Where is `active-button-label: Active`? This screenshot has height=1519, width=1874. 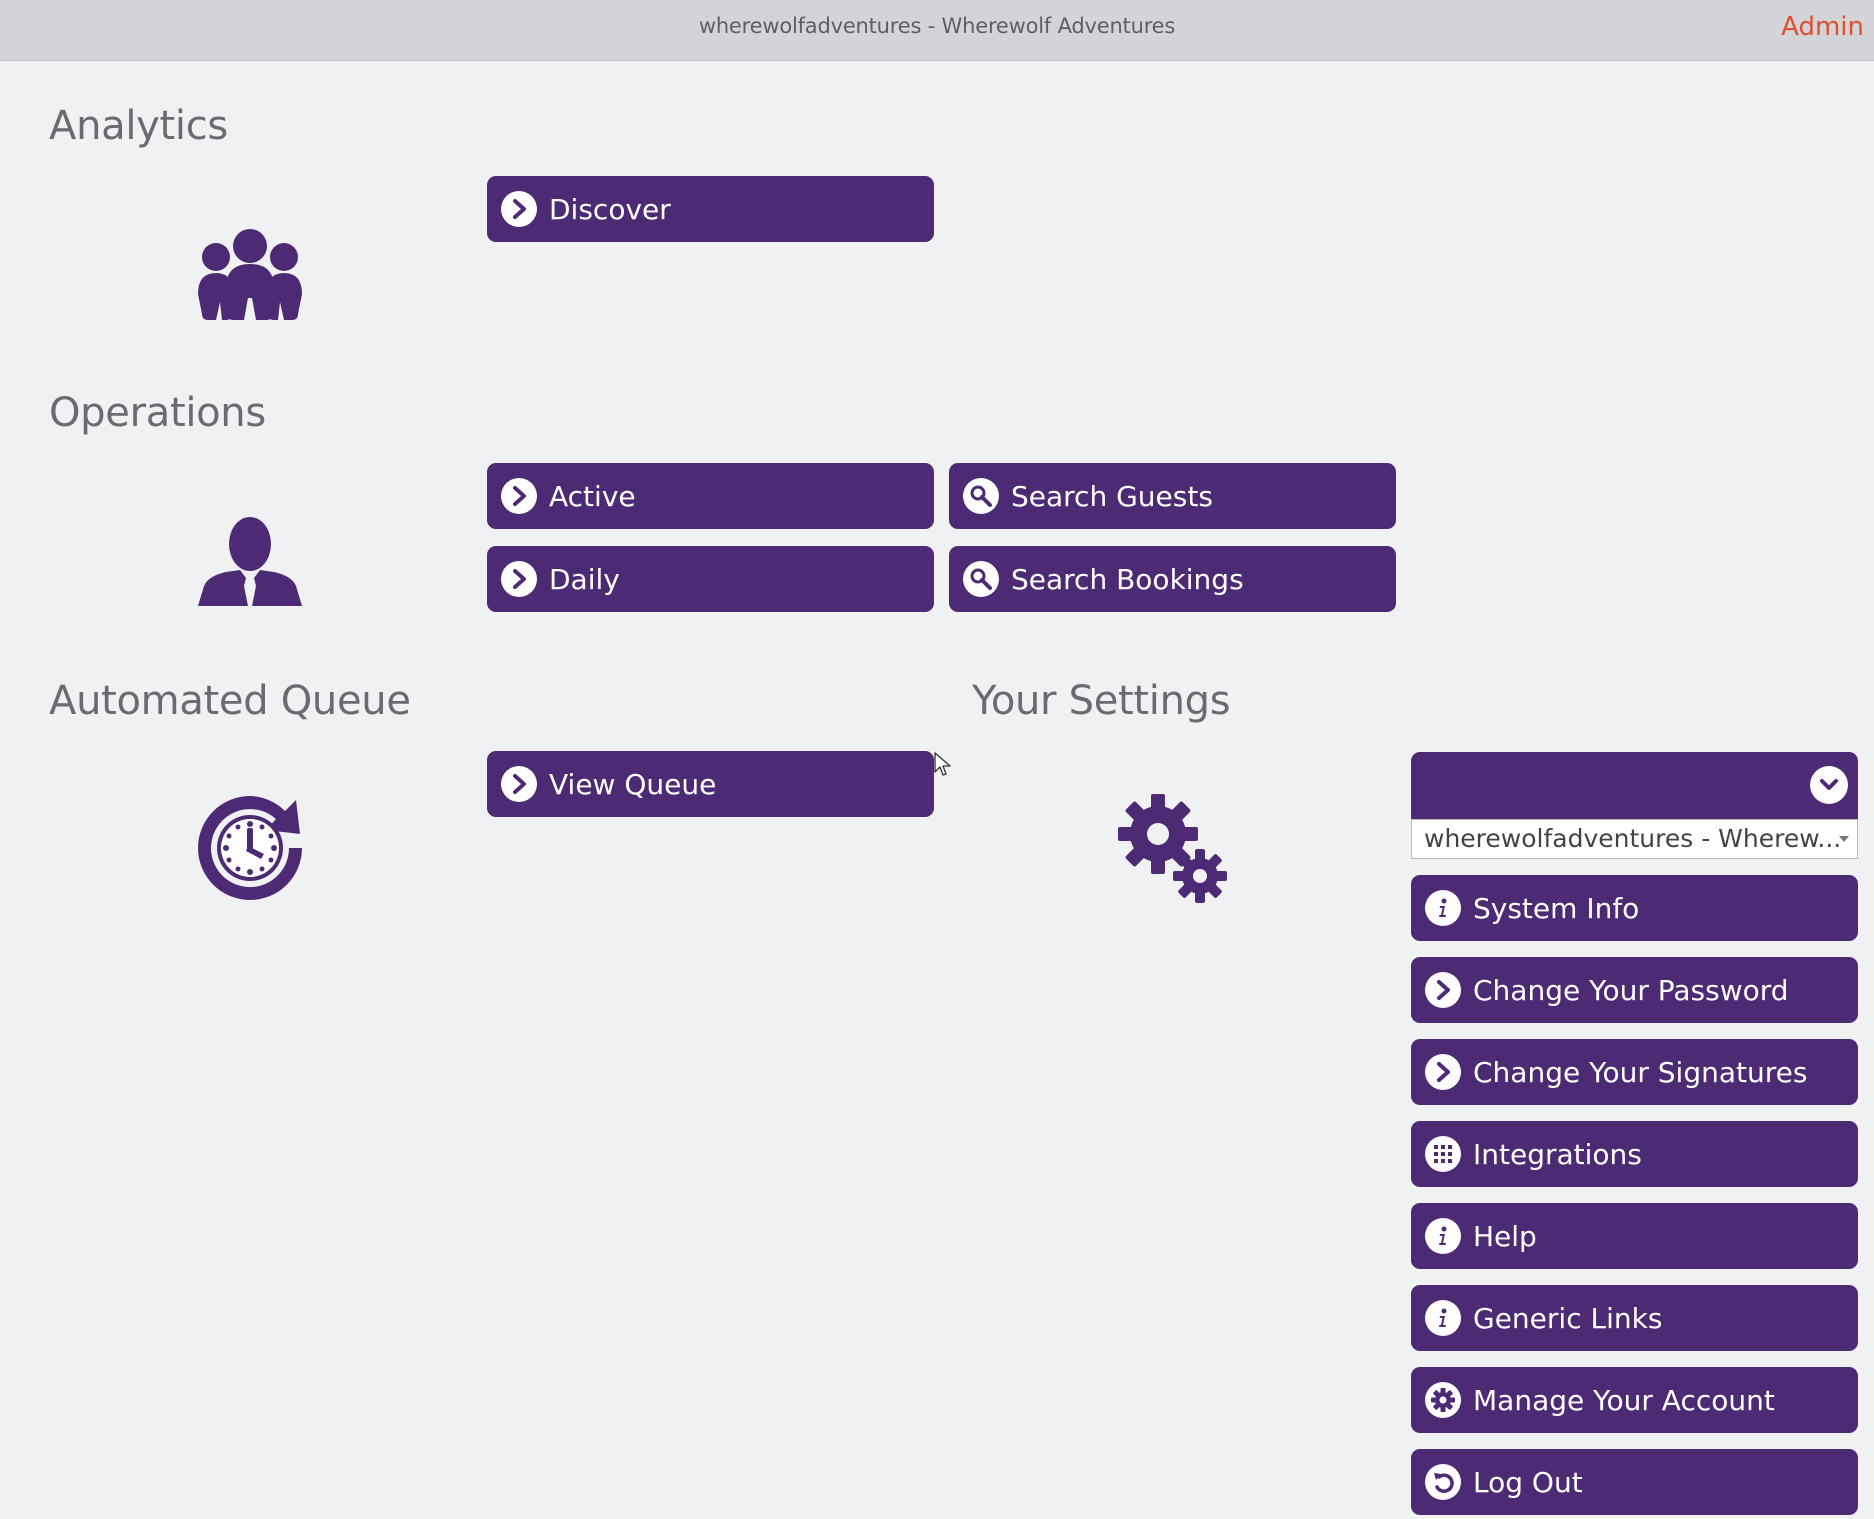
active-button-label: Active is located at coordinates (592, 496).